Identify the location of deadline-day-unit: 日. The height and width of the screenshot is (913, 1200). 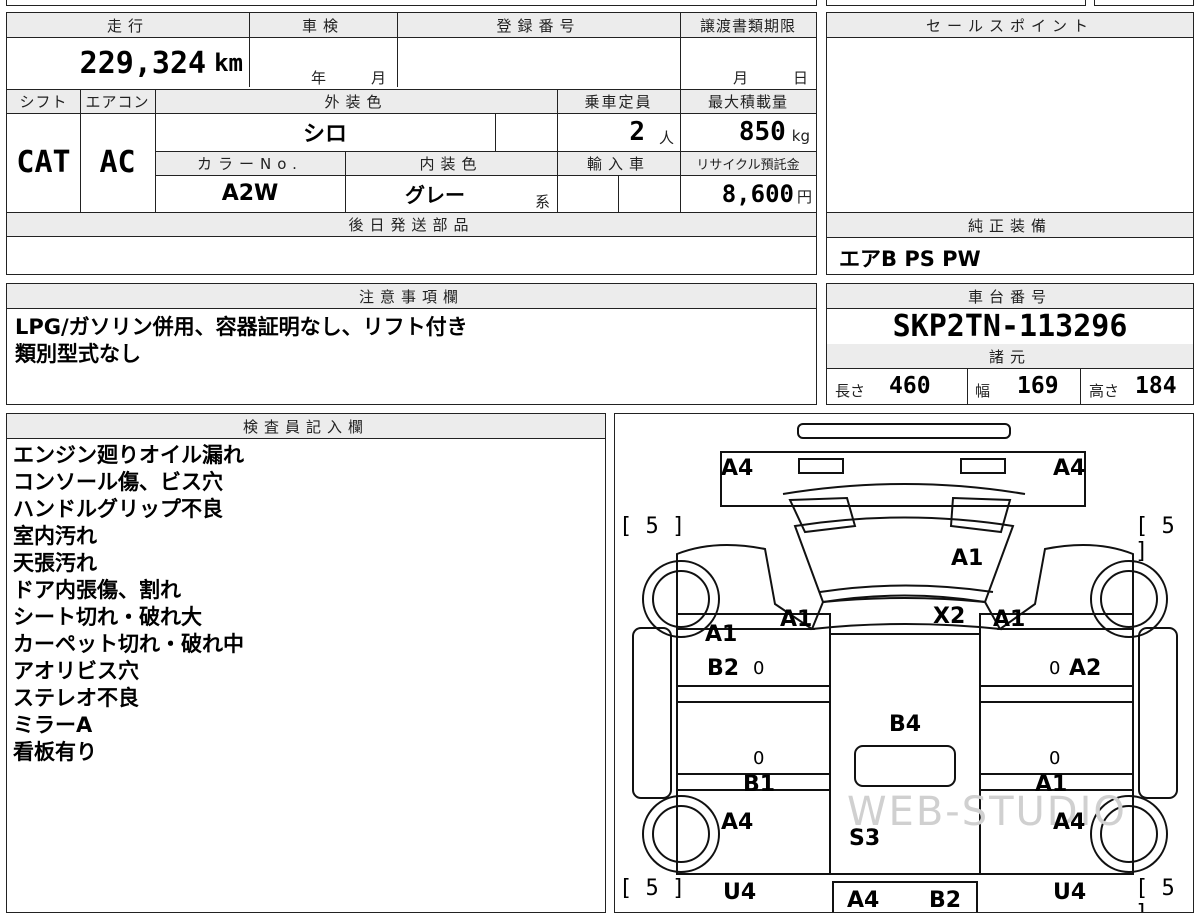
(801, 78).